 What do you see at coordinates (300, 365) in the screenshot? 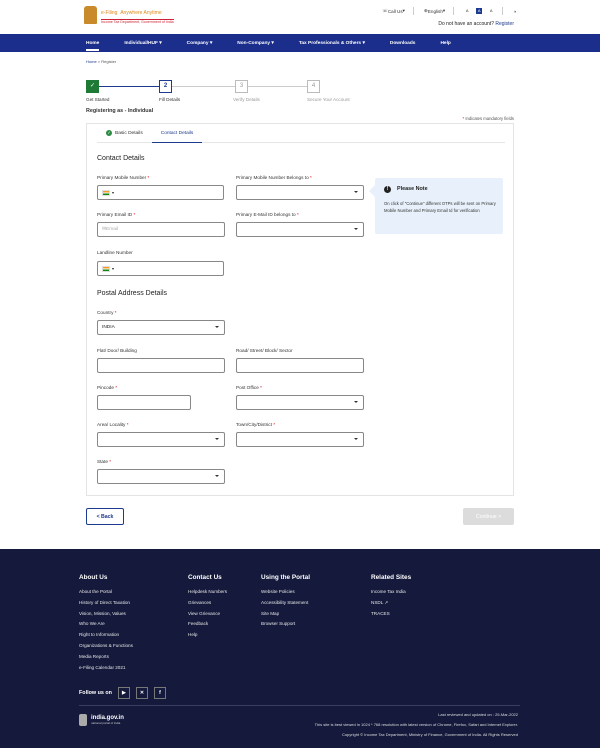
I see `road-input` at bounding box center [300, 365].